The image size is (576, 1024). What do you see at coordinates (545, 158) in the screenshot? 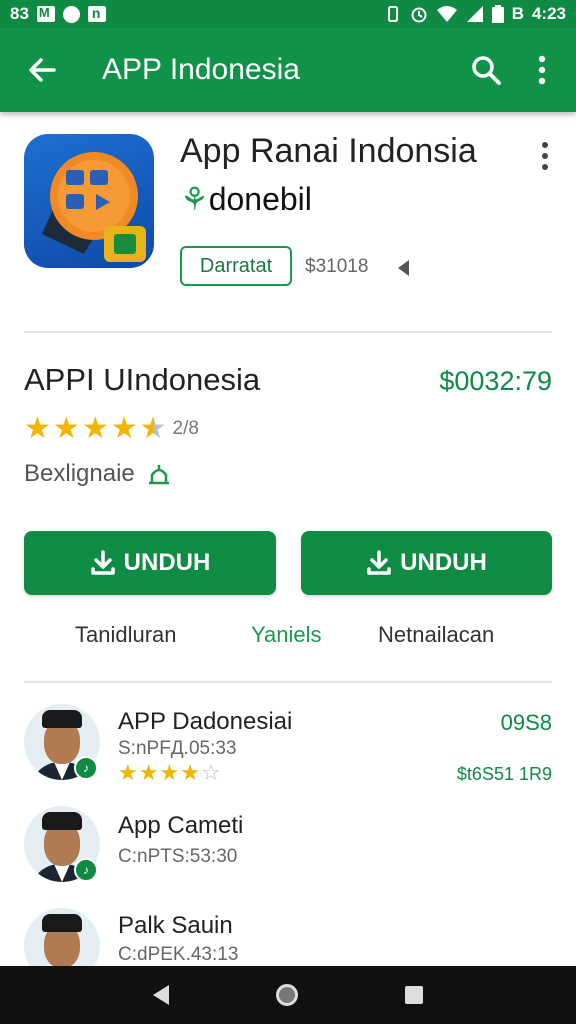
I see `header-more-button` at bounding box center [545, 158].